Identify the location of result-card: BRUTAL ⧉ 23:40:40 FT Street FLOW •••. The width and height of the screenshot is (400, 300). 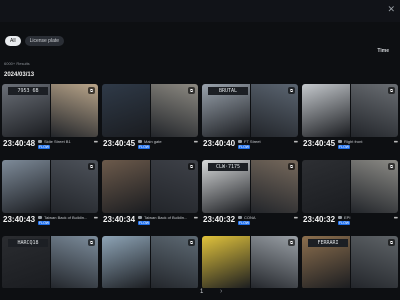
(250, 119).